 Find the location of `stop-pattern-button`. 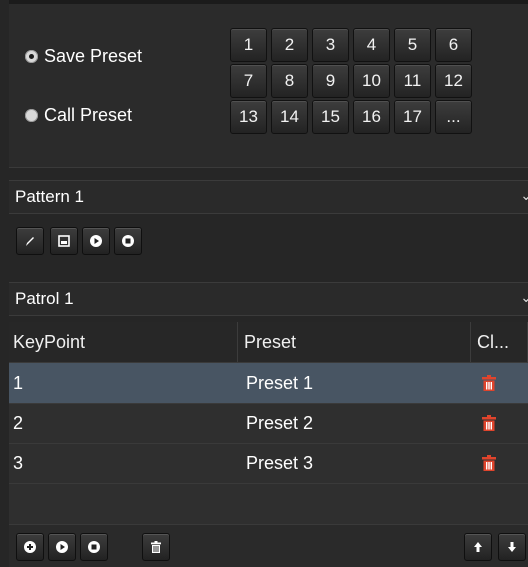

stop-pattern-button is located at coordinates (128, 241).